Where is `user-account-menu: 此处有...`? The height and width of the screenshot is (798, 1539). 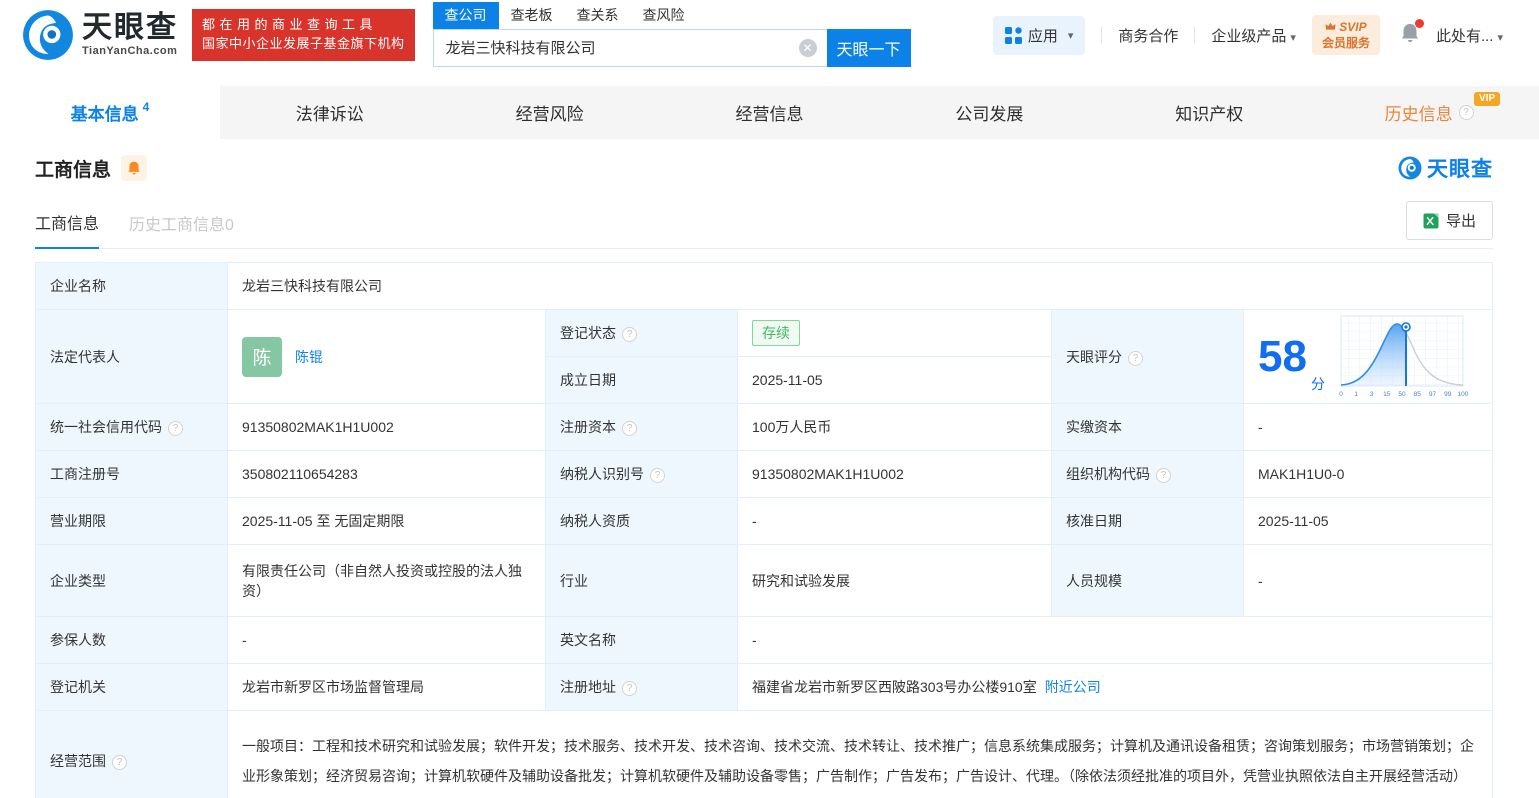
user-account-menu: 此处有... is located at coordinates (1469, 35).